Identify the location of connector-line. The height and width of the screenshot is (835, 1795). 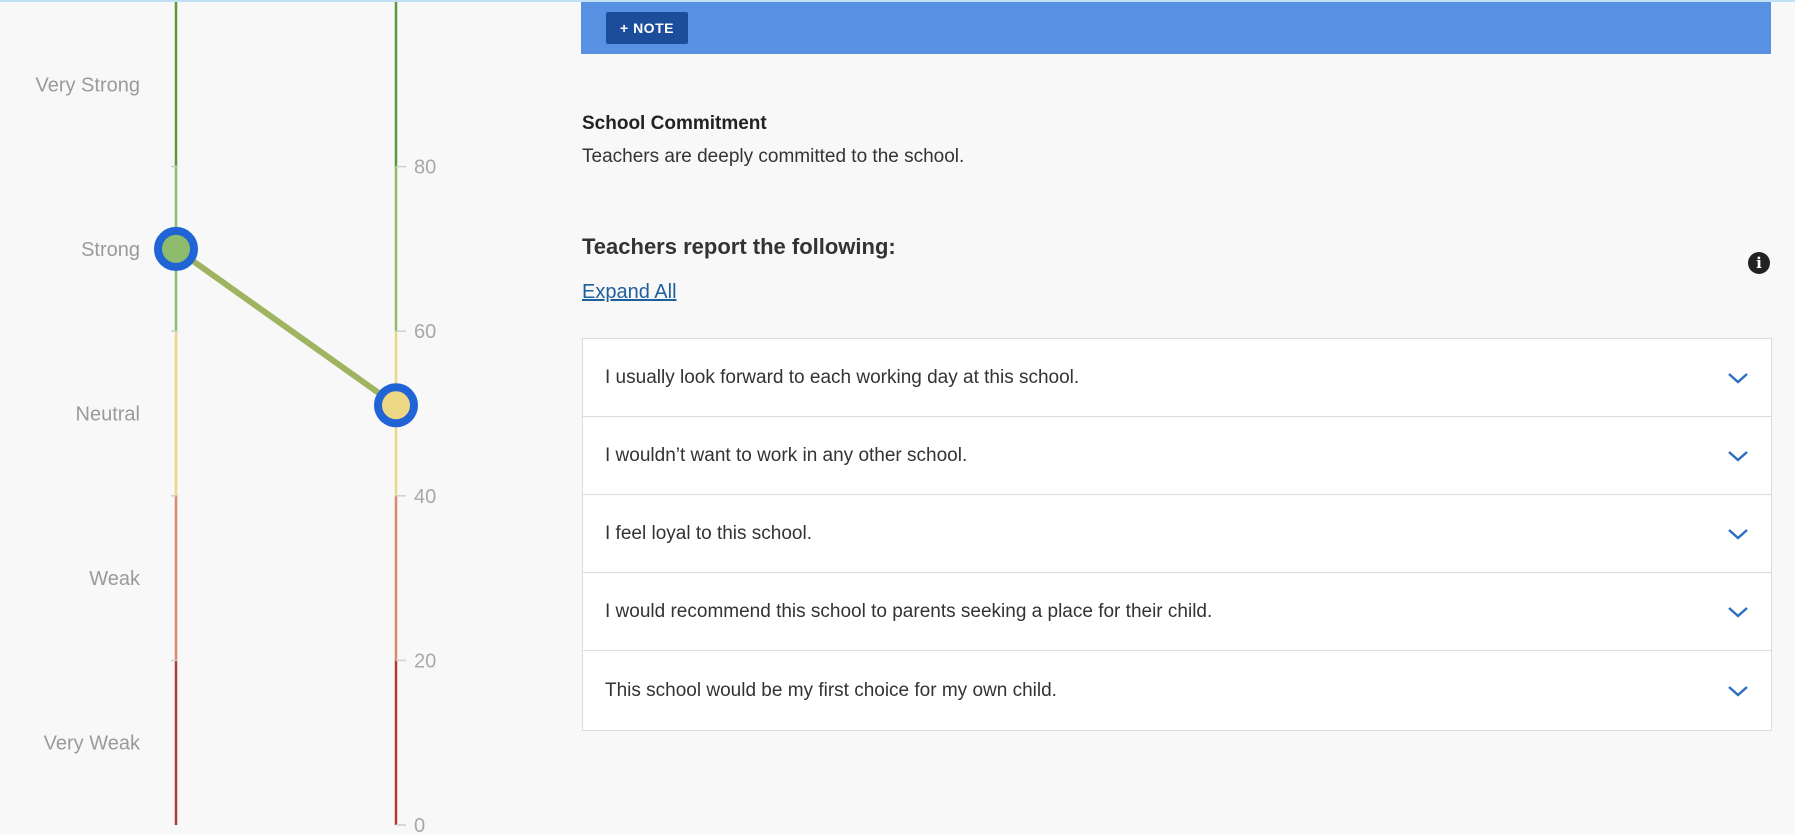
(286, 327).